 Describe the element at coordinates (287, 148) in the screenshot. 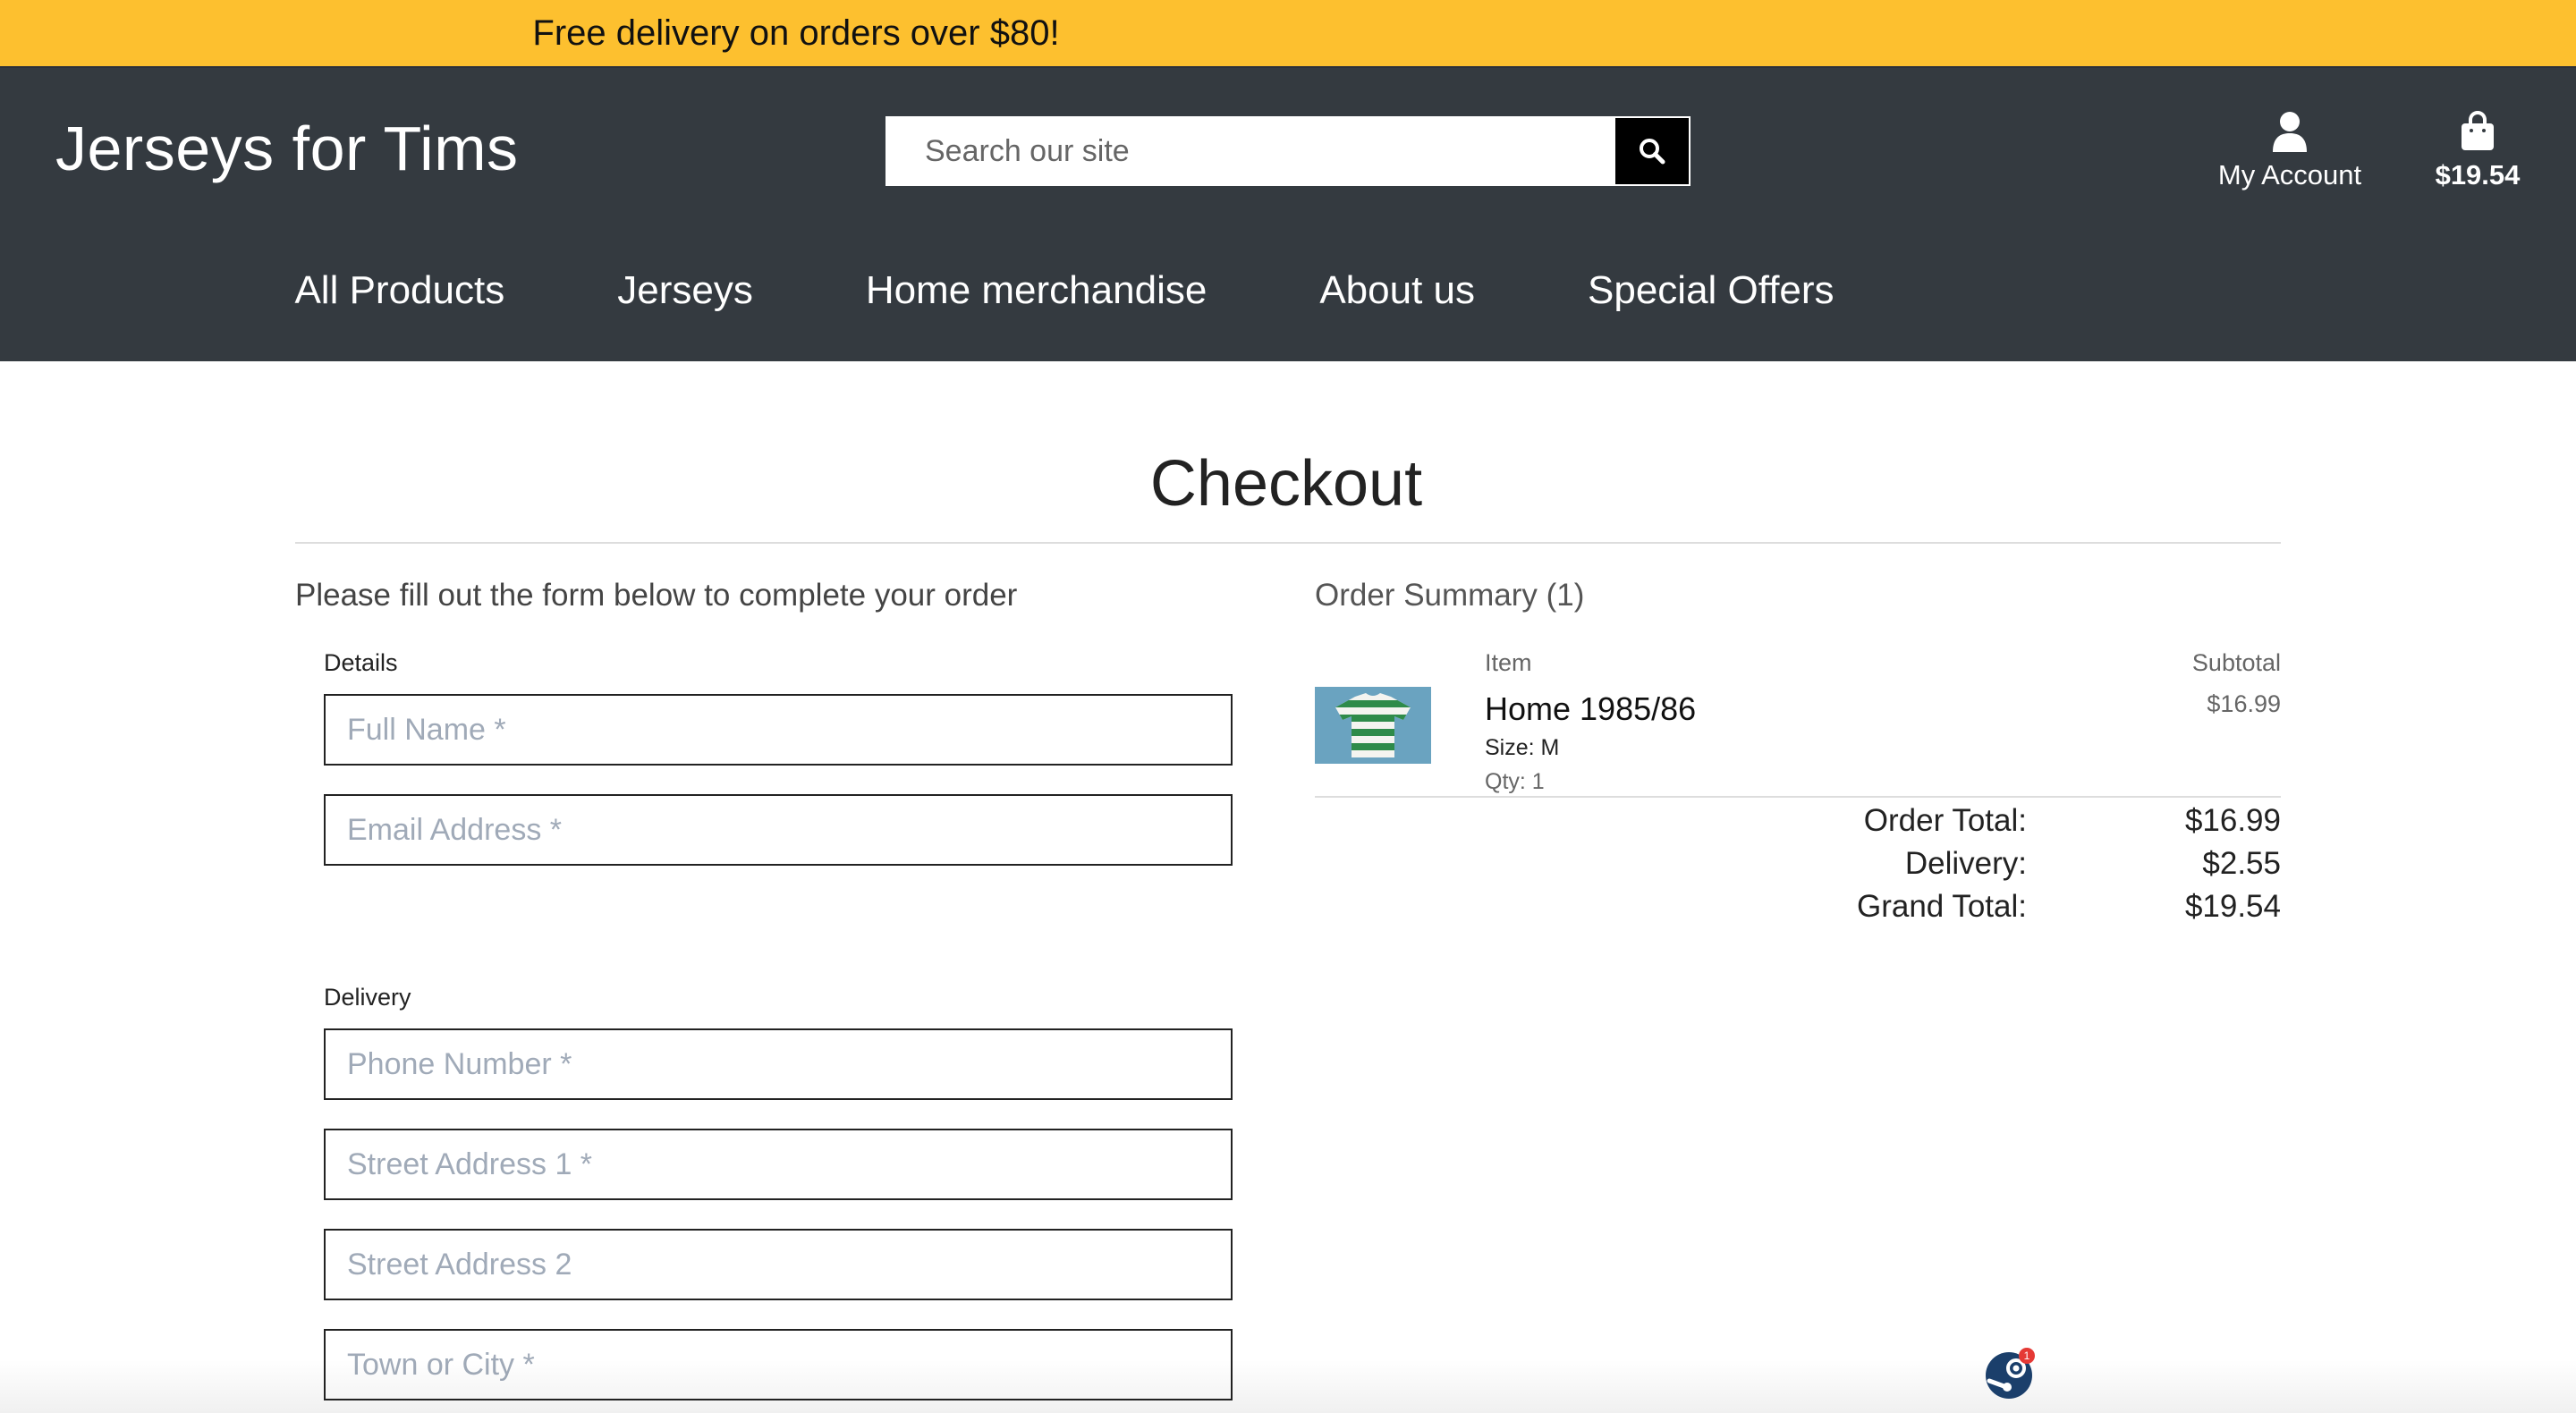

I see `site-logo: Jerseys for Tims` at that location.